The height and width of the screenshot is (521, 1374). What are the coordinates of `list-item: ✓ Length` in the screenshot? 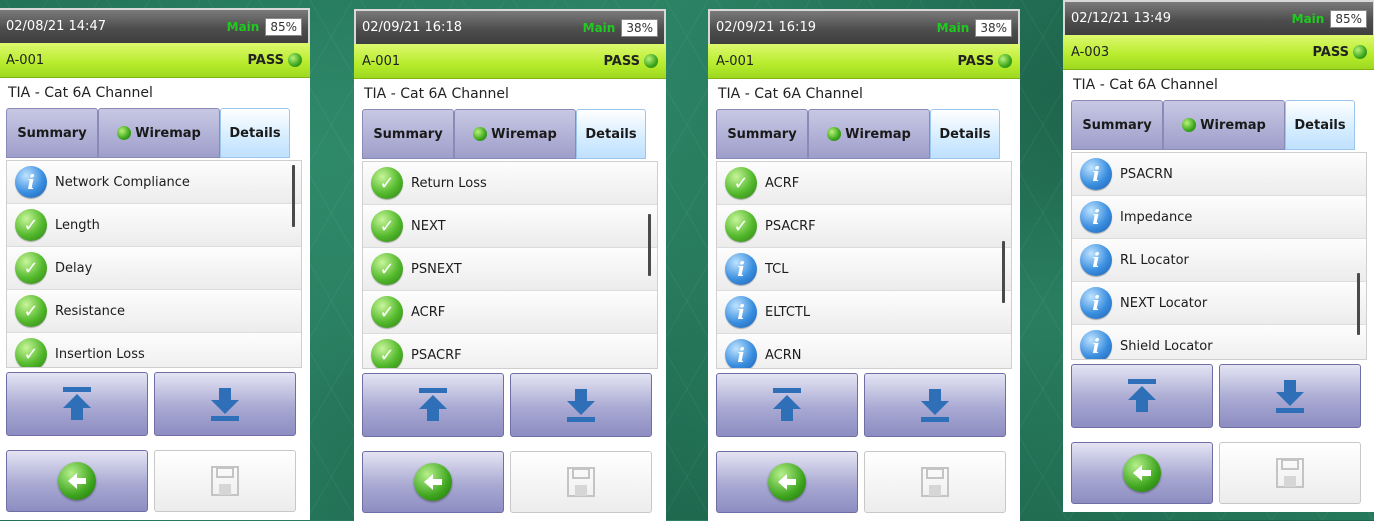 It's located at (154, 225).